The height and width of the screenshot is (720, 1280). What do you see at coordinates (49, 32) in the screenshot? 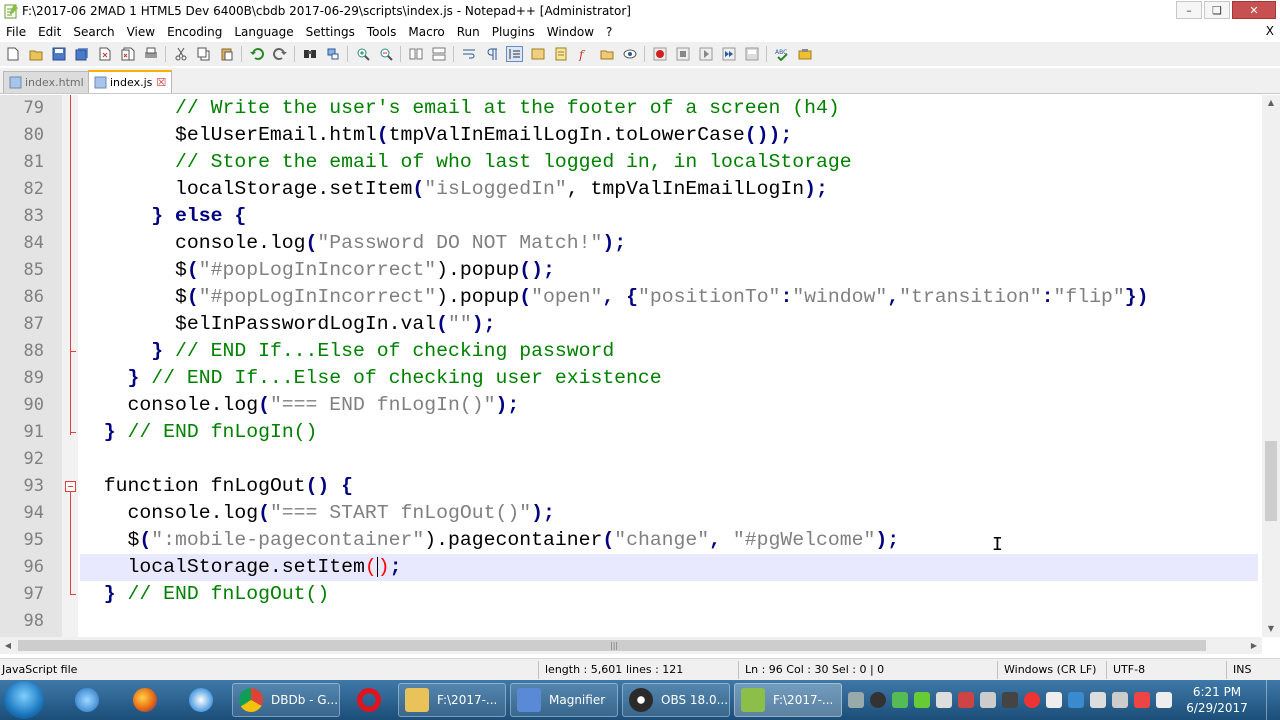
I see `menu-edit: Edit` at bounding box center [49, 32].